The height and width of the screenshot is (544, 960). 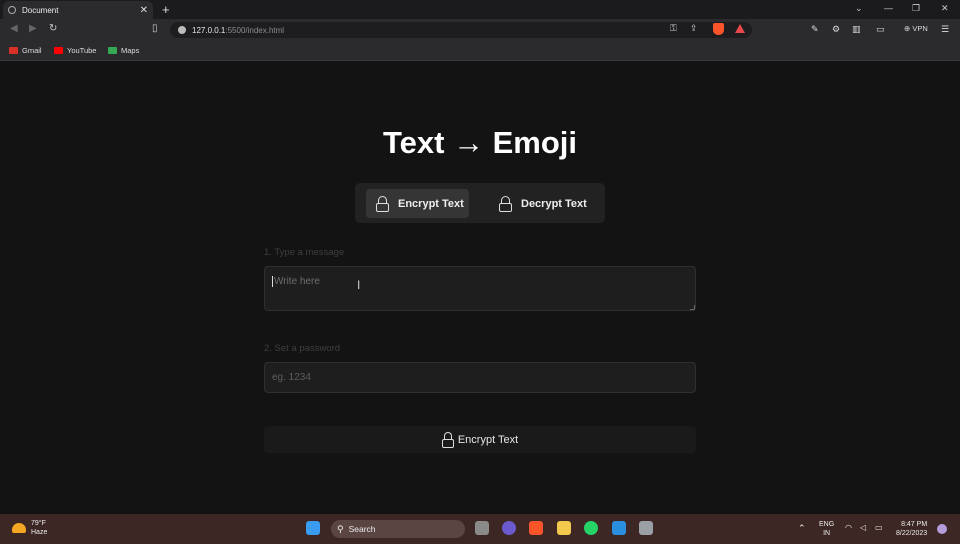 What do you see at coordinates (398, 529) in the screenshot?
I see `taskbar-search: ⚲ Search` at bounding box center [398, 529].